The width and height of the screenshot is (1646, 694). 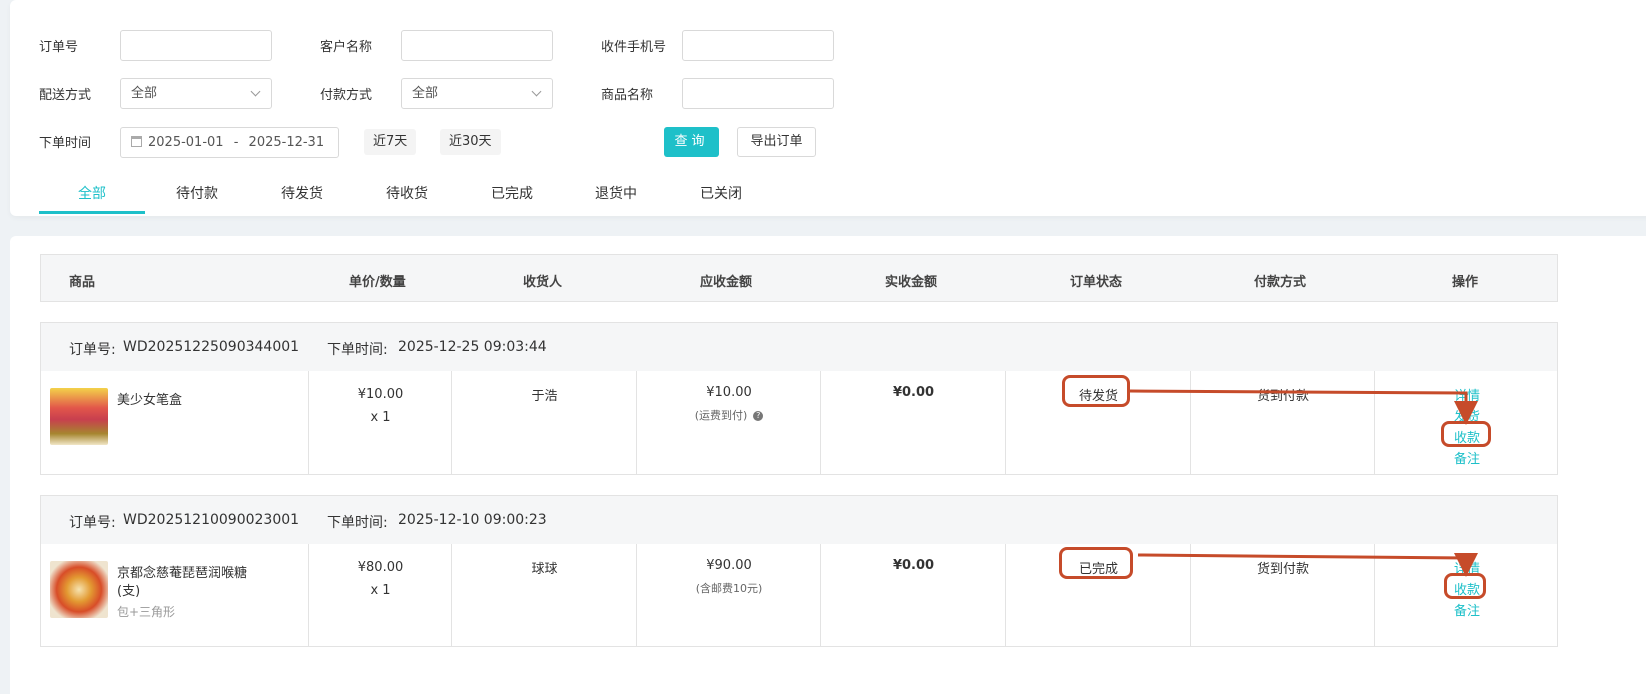 What do you see at coordinates (512, 193) in the screenshot?
I see `tab-completed: 已完成` at bounding box center [512, 193].